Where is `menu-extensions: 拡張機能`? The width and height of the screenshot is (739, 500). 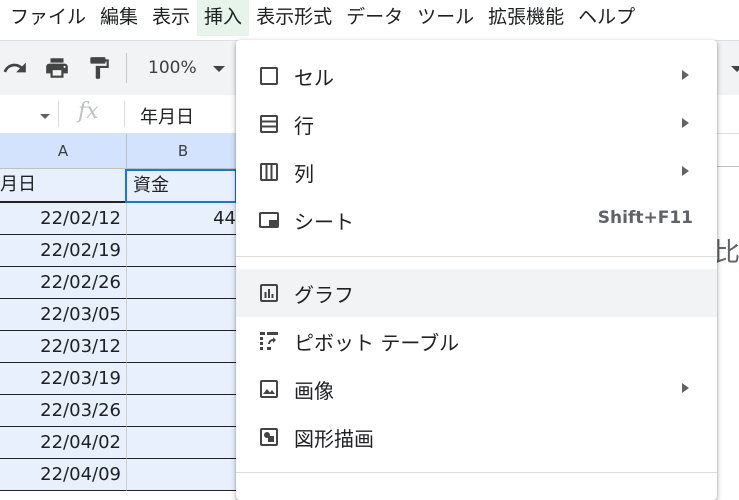 menu-extensions: 拡張機能 is located at coordinates (526, 18).